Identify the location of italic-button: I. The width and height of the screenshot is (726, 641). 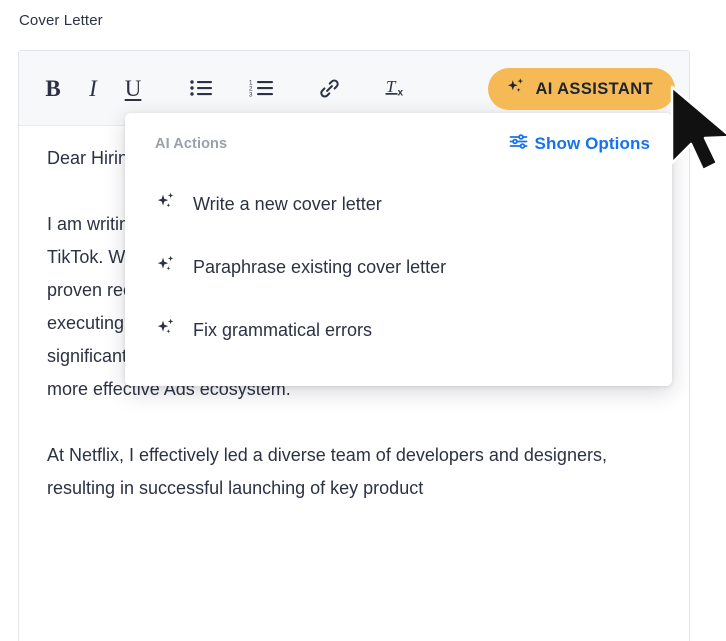
(93, 88).